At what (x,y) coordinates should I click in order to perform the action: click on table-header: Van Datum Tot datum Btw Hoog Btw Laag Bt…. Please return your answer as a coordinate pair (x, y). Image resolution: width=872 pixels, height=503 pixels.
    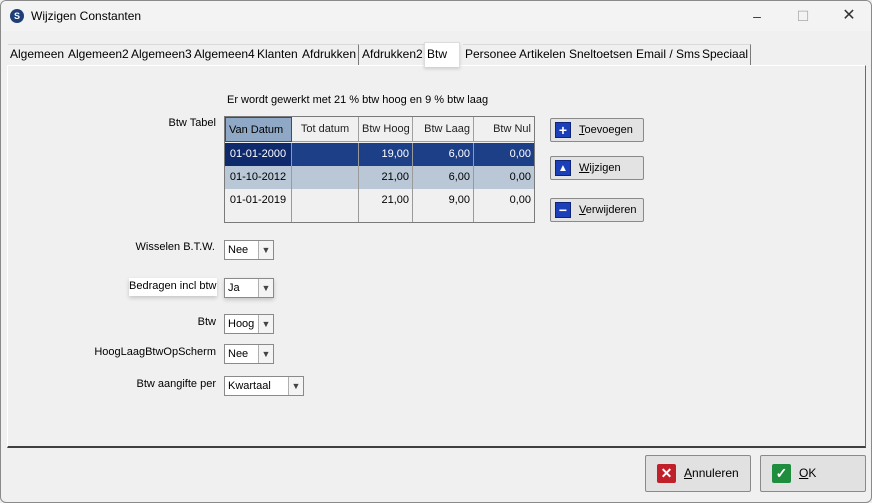
    Looking at the image, I should click on (379, 129).